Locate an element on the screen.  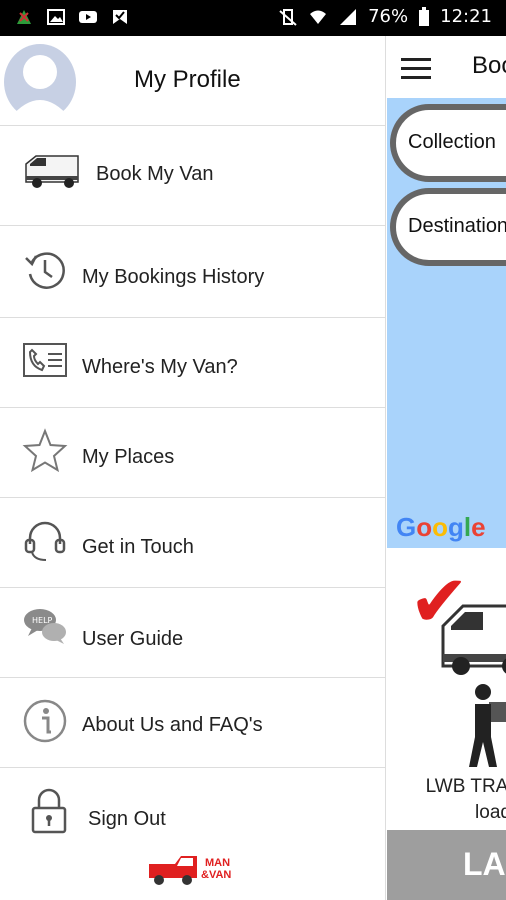
destination-placeholder: Destination is located at coordinates (457, 226).